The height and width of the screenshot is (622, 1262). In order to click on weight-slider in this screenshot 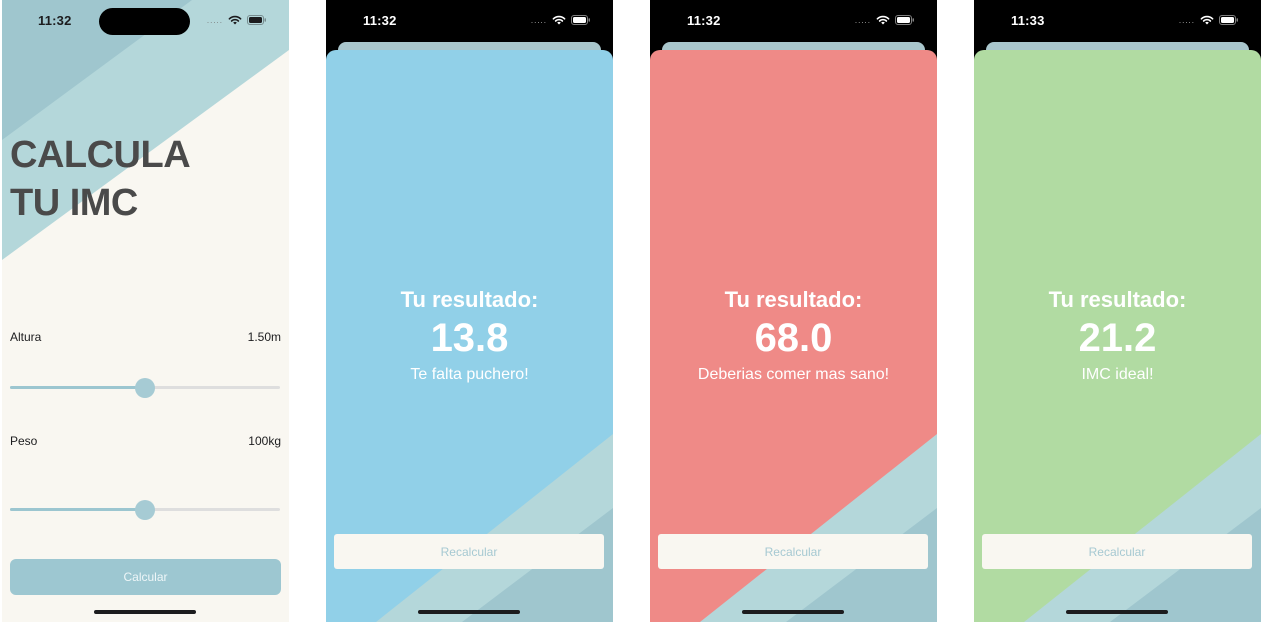, I will do `click(145, 510)`.